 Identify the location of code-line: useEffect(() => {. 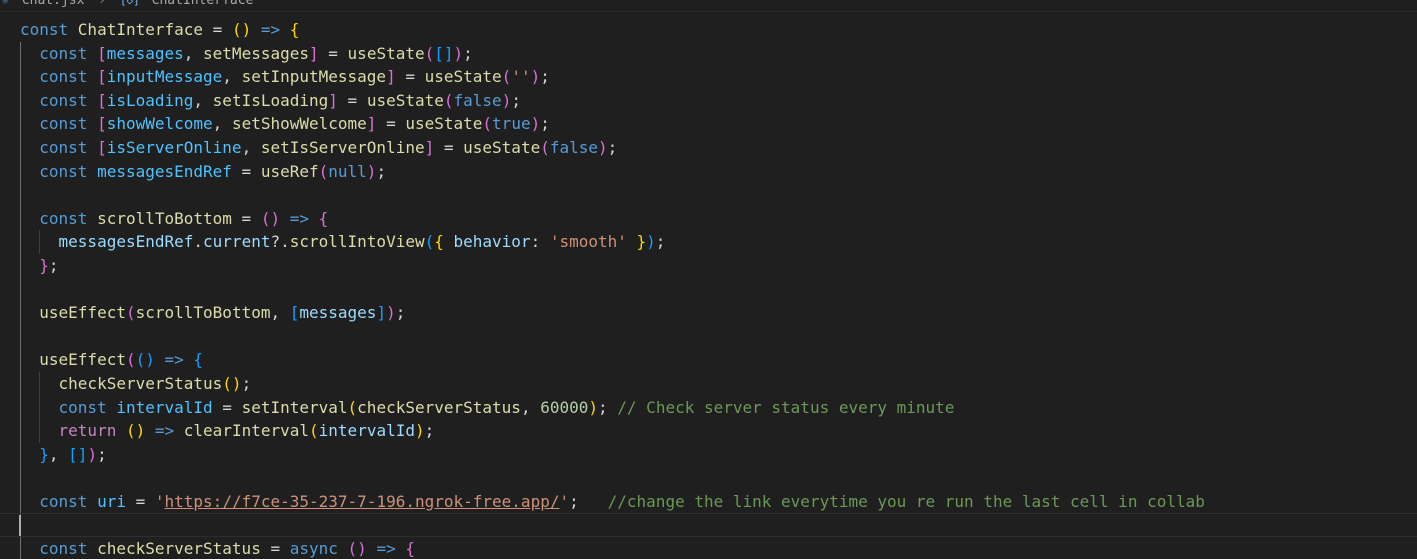
(708, 360).